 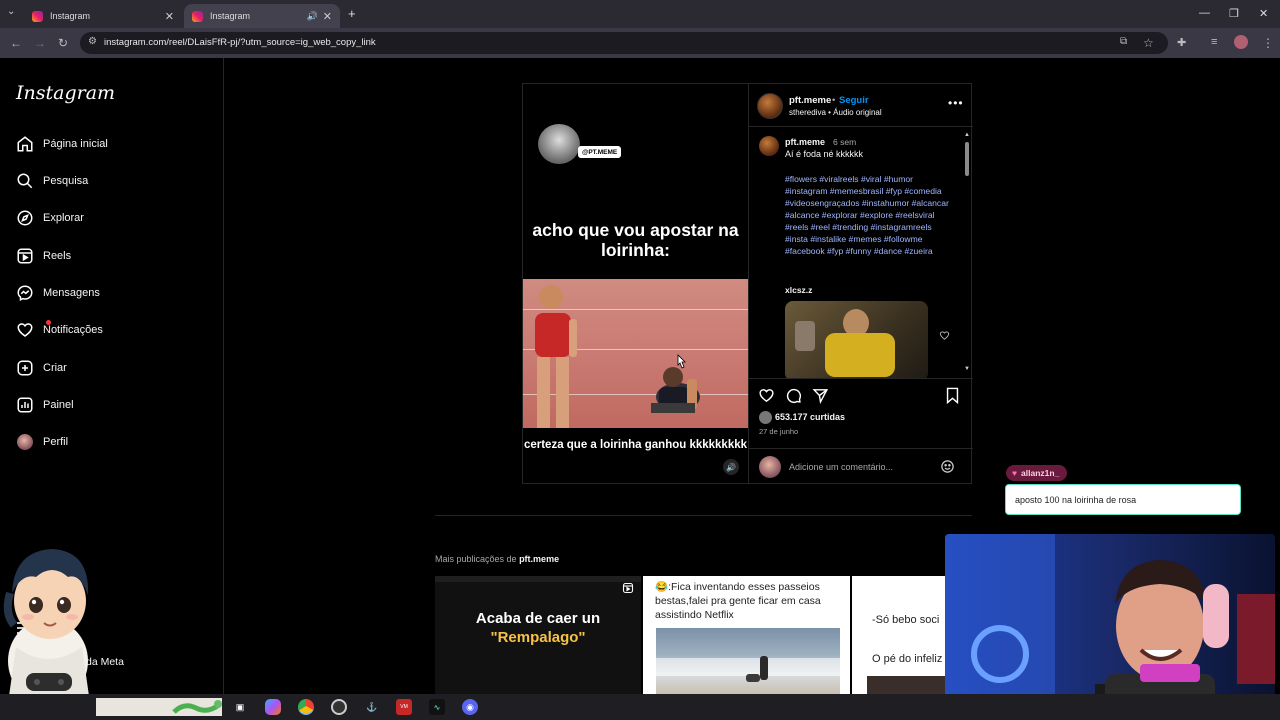 I want to click on back-icon: ←, so click(x=16, y=43).